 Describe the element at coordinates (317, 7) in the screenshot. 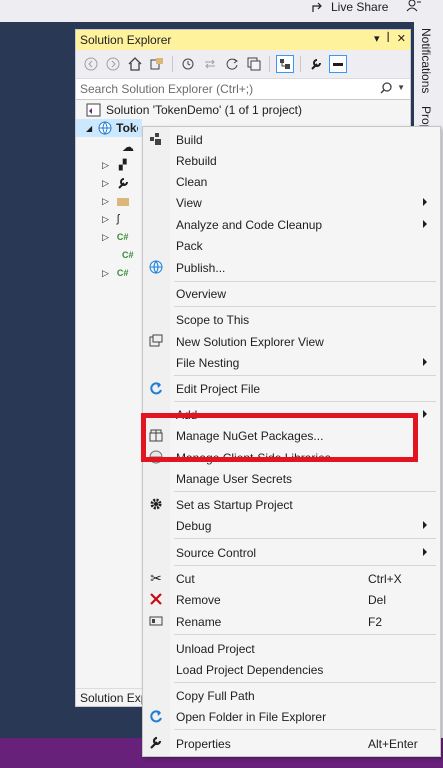

I see `share-icon` at that location.